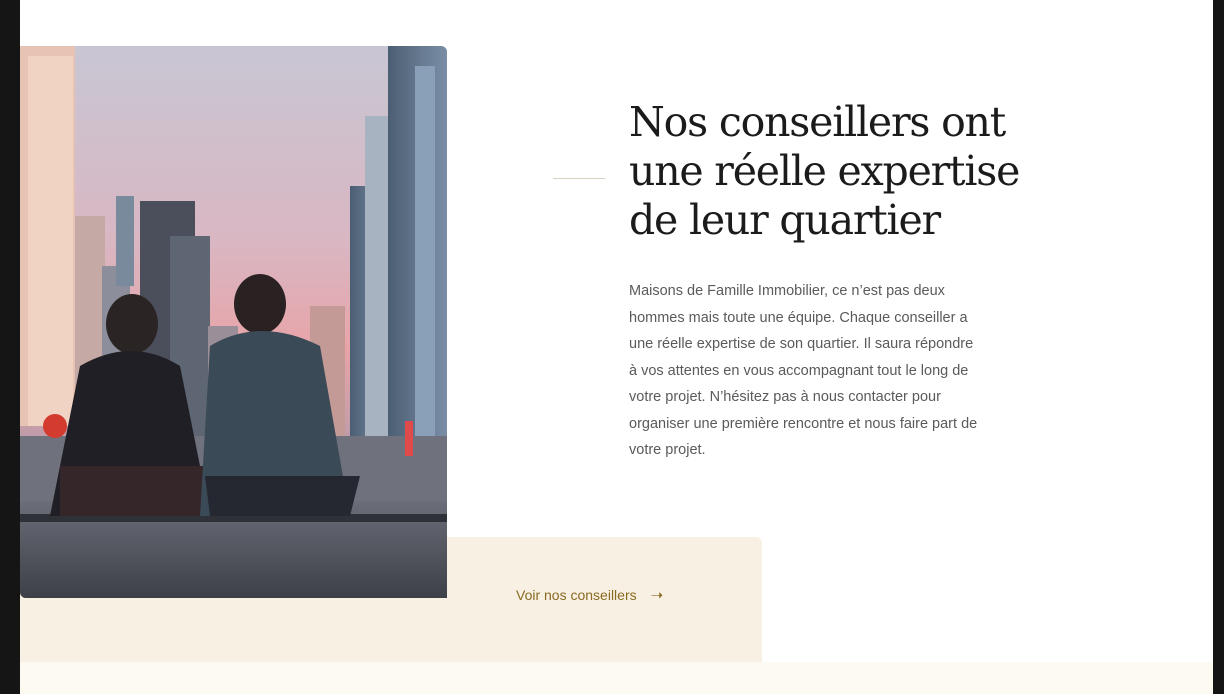  I want to click on section-title-line: de leur quartier, so click(785, 220).